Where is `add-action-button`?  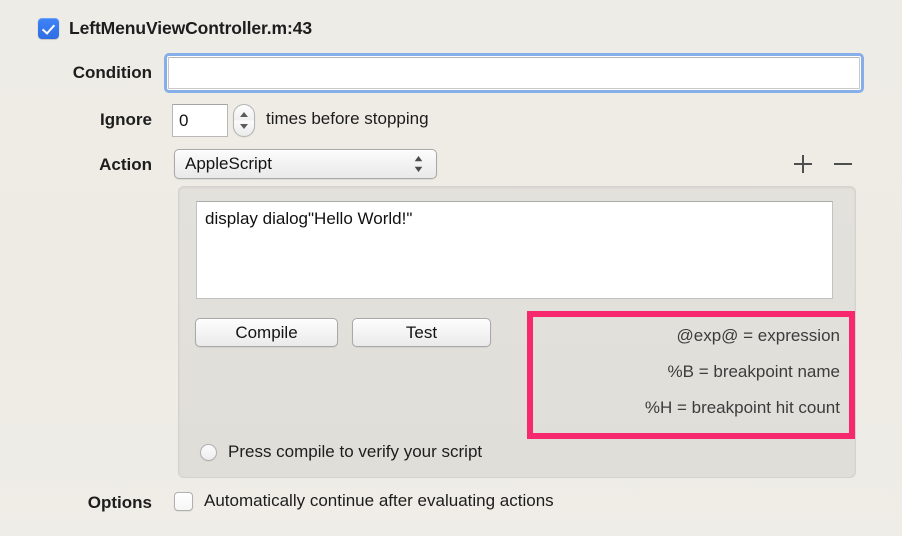 add-action-button is located at coordinates (803, 164).